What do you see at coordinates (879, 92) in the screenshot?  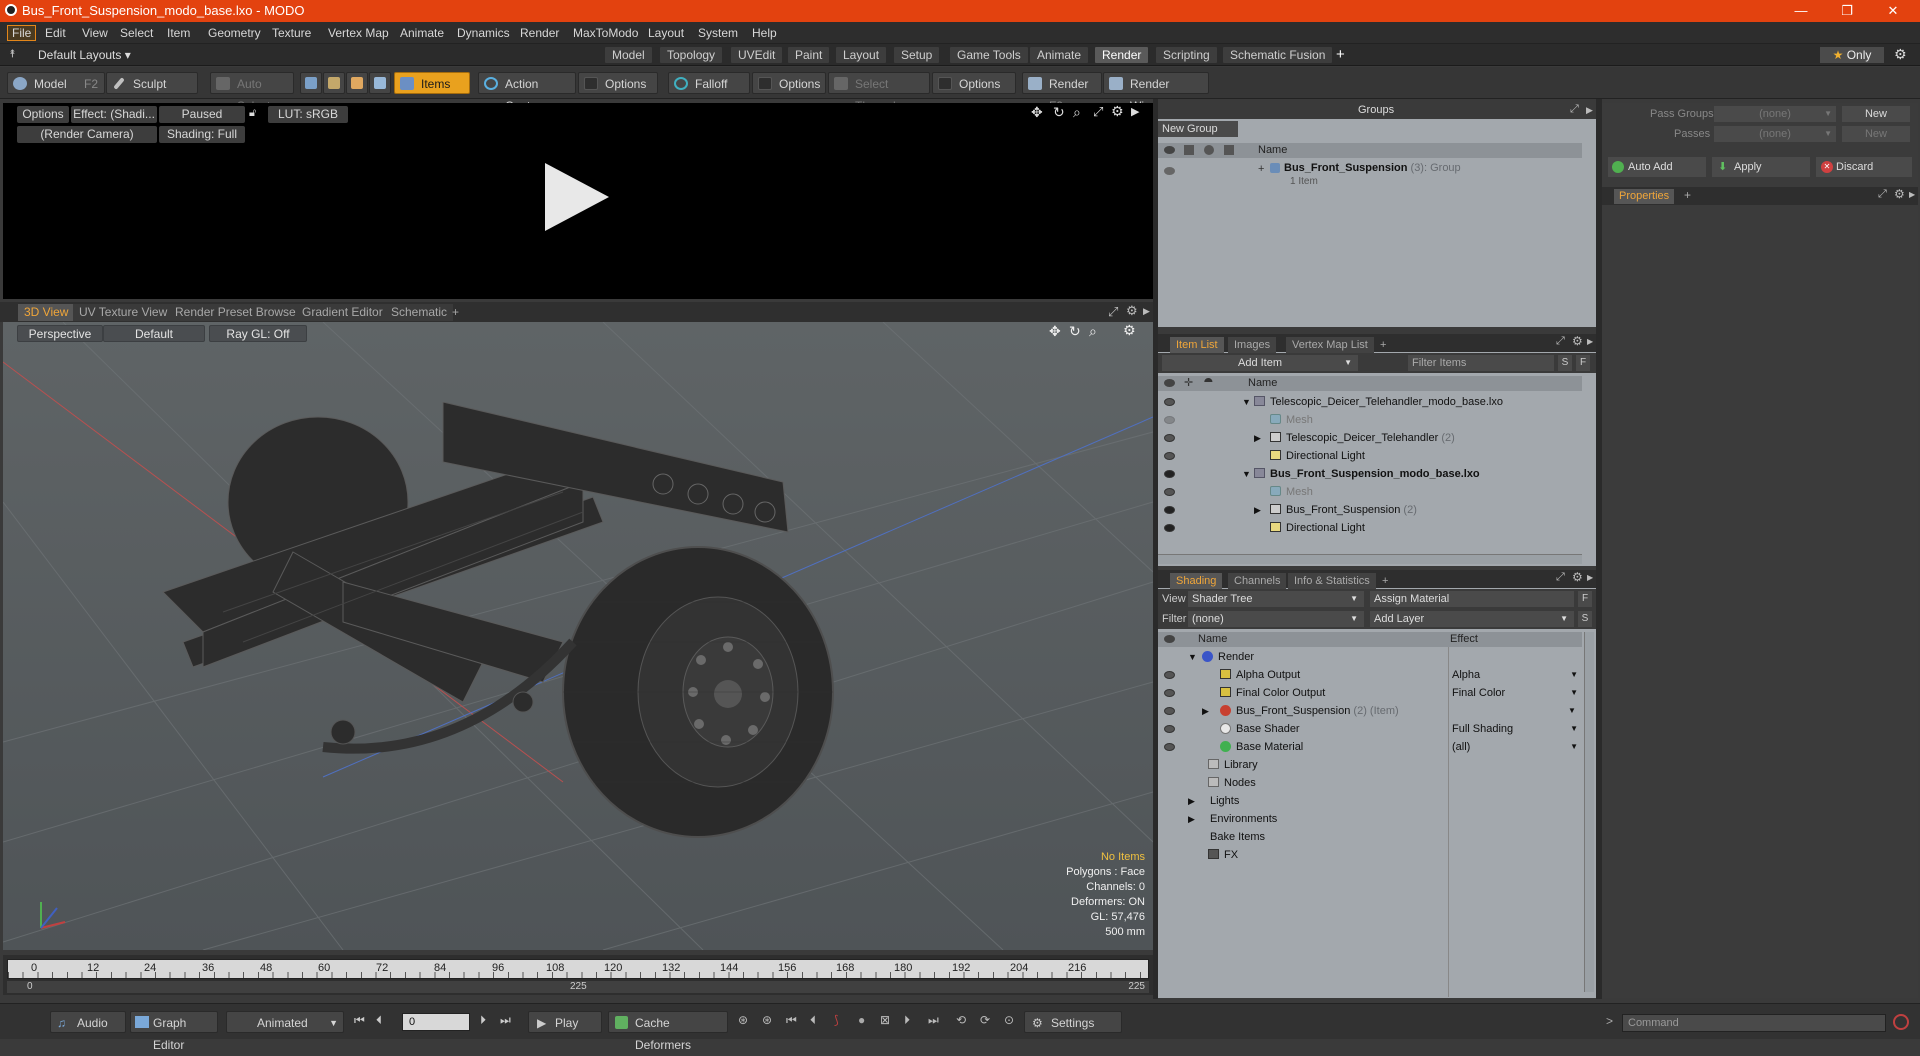 I see `select-through-button: Select Through` at bounding box center [879, 92].